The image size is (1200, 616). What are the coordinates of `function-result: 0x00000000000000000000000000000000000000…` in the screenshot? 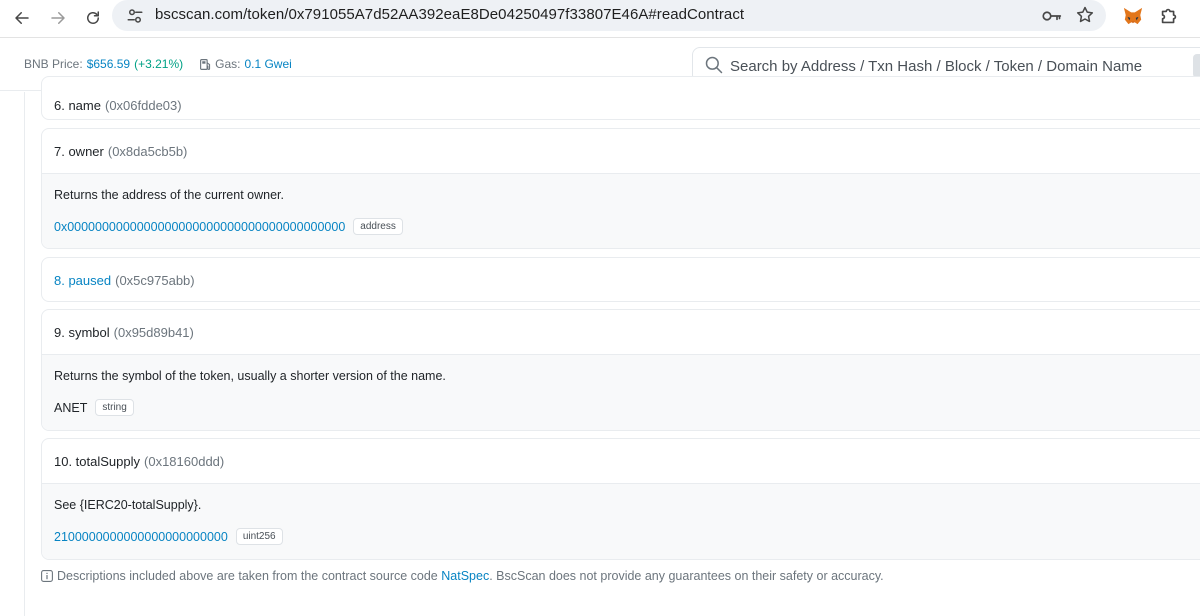 It's located at (626, 226).